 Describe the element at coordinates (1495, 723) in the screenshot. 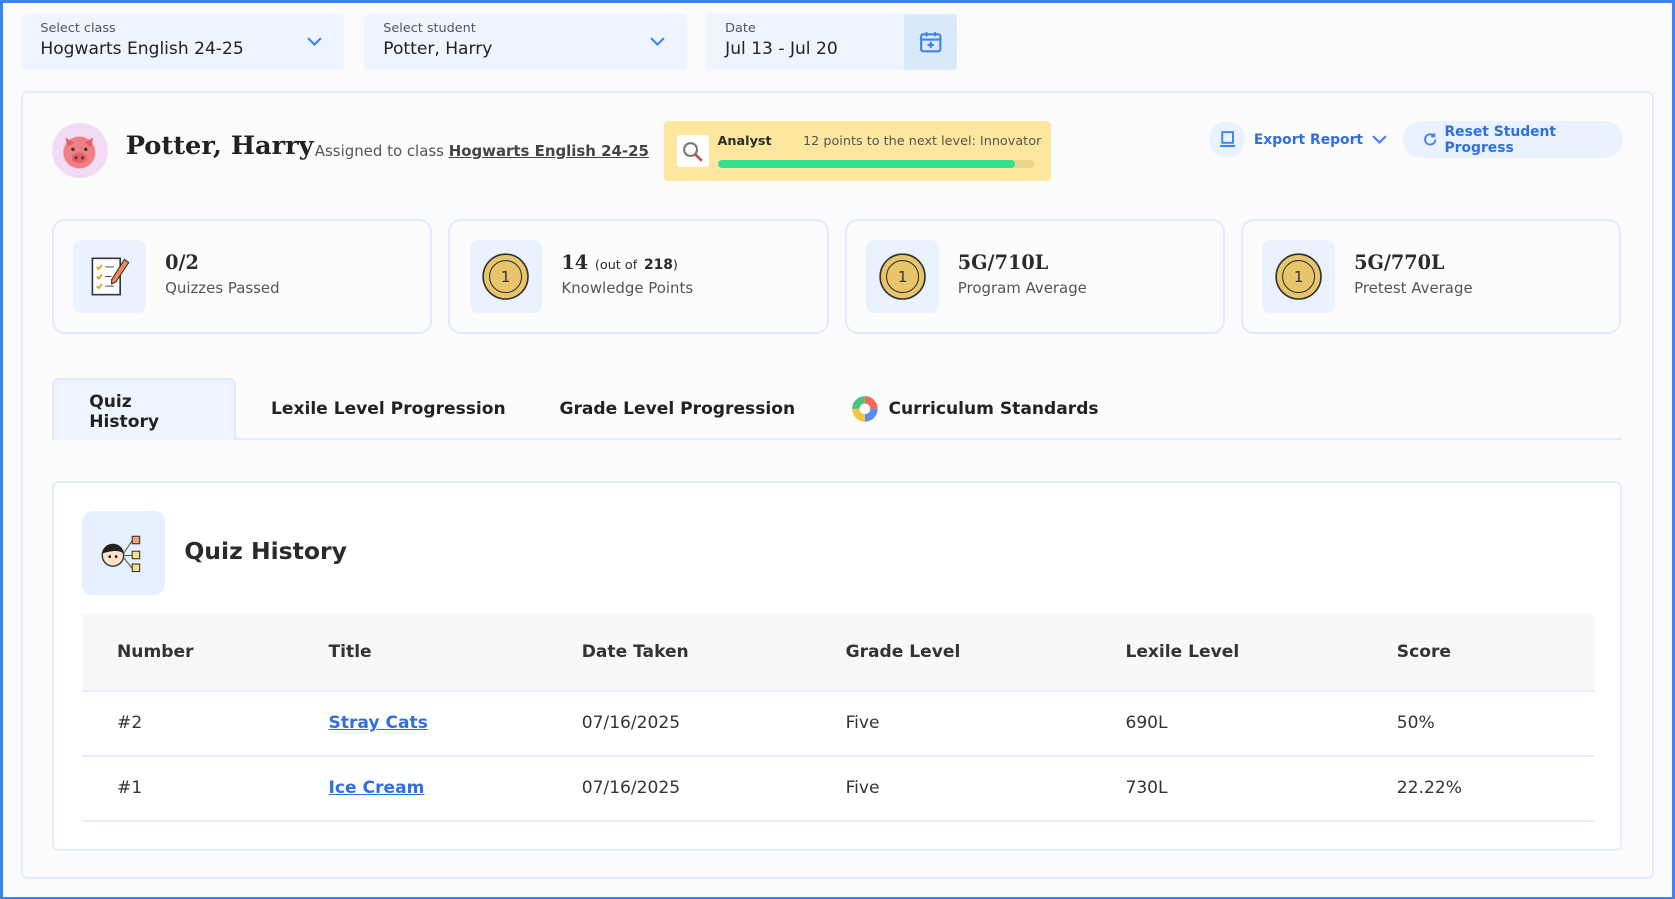

I see `score: 50%` at that location.